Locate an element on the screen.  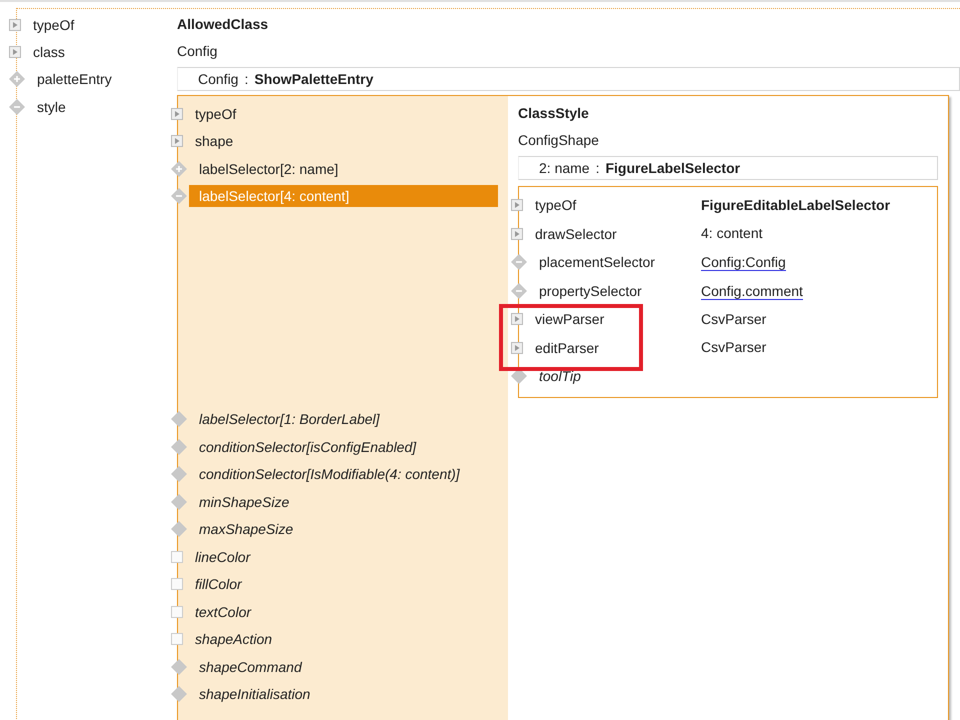
property-name: style is located at coordinates (51, 106).